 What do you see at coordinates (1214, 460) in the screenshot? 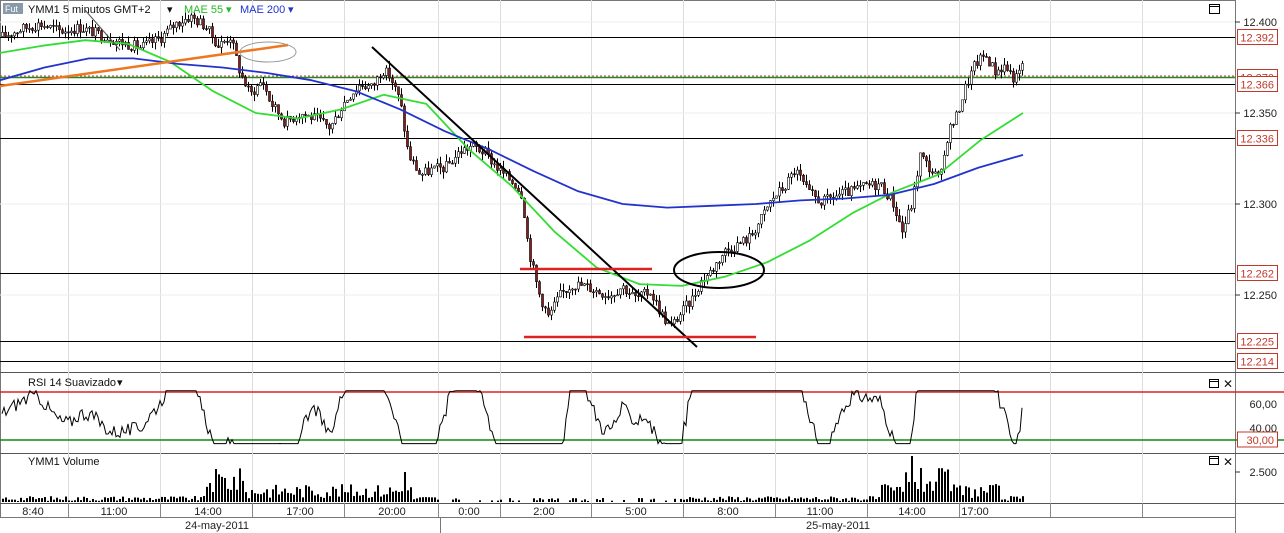
I see `volume-maximize-button` at bounding box center [1214, 460].